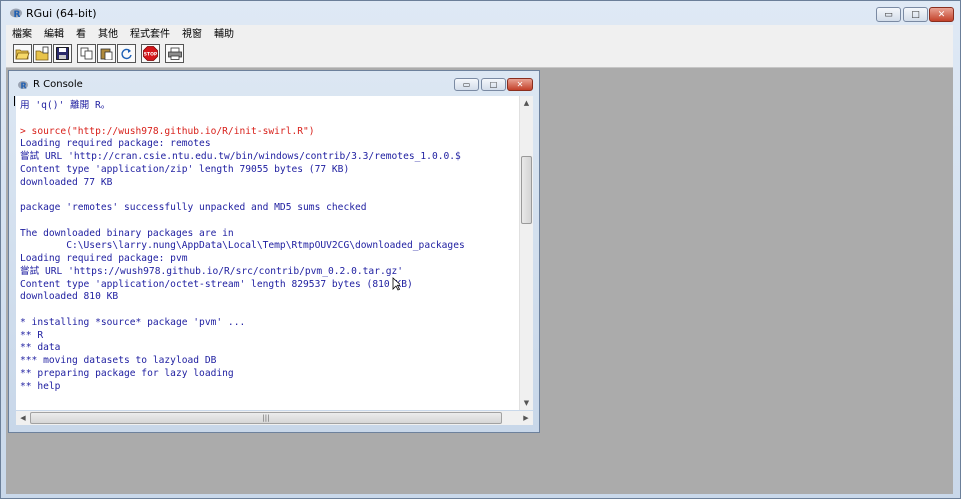 Image resolution: width=961 pixels, height=499 pixels. I want to click on open-script-icon, so click(22, 54).